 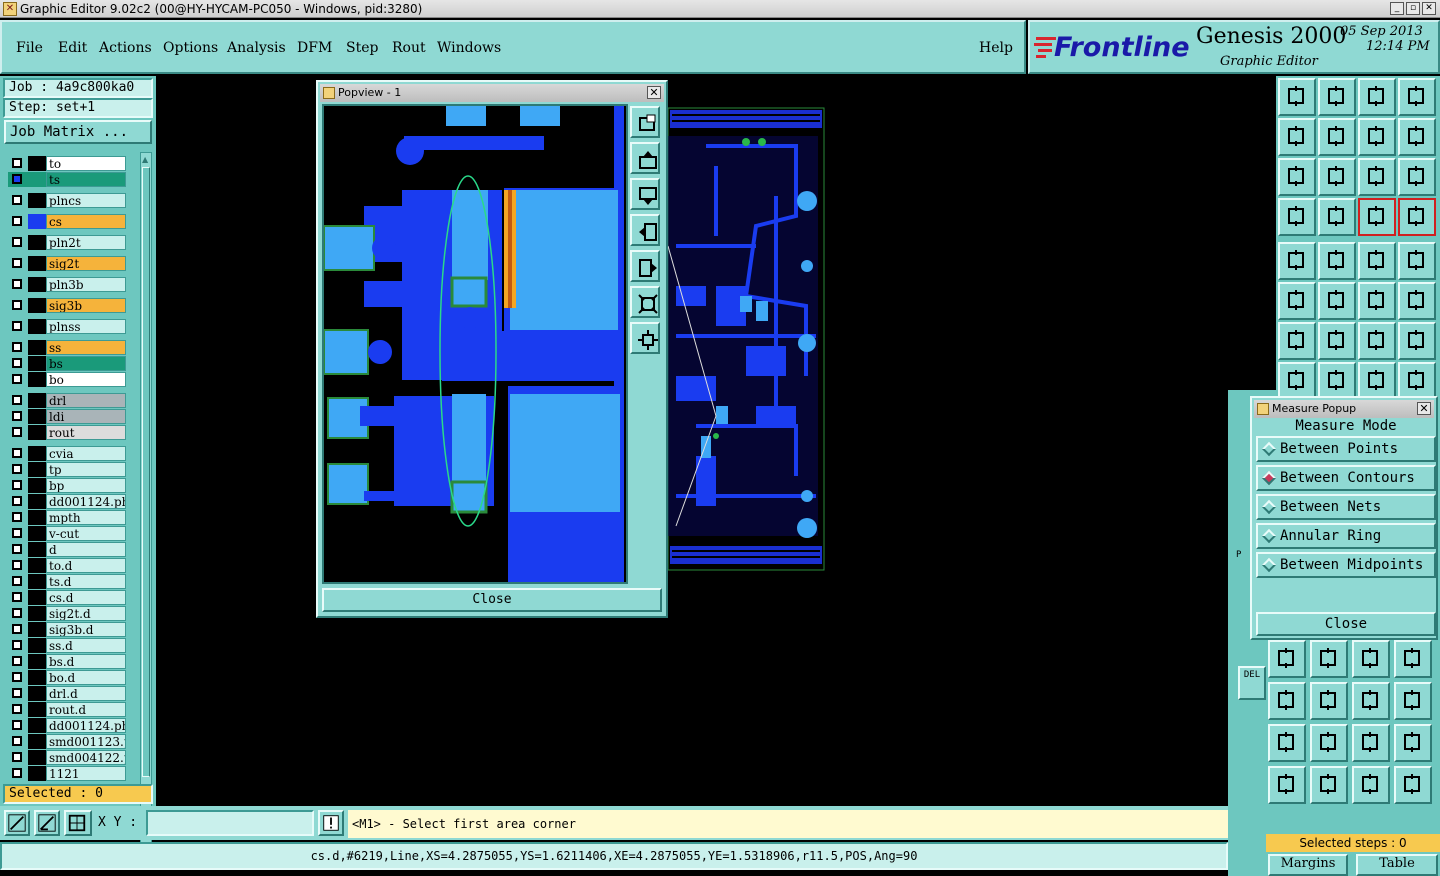 I want to click on line-icon, so click(x=1337, y=341).